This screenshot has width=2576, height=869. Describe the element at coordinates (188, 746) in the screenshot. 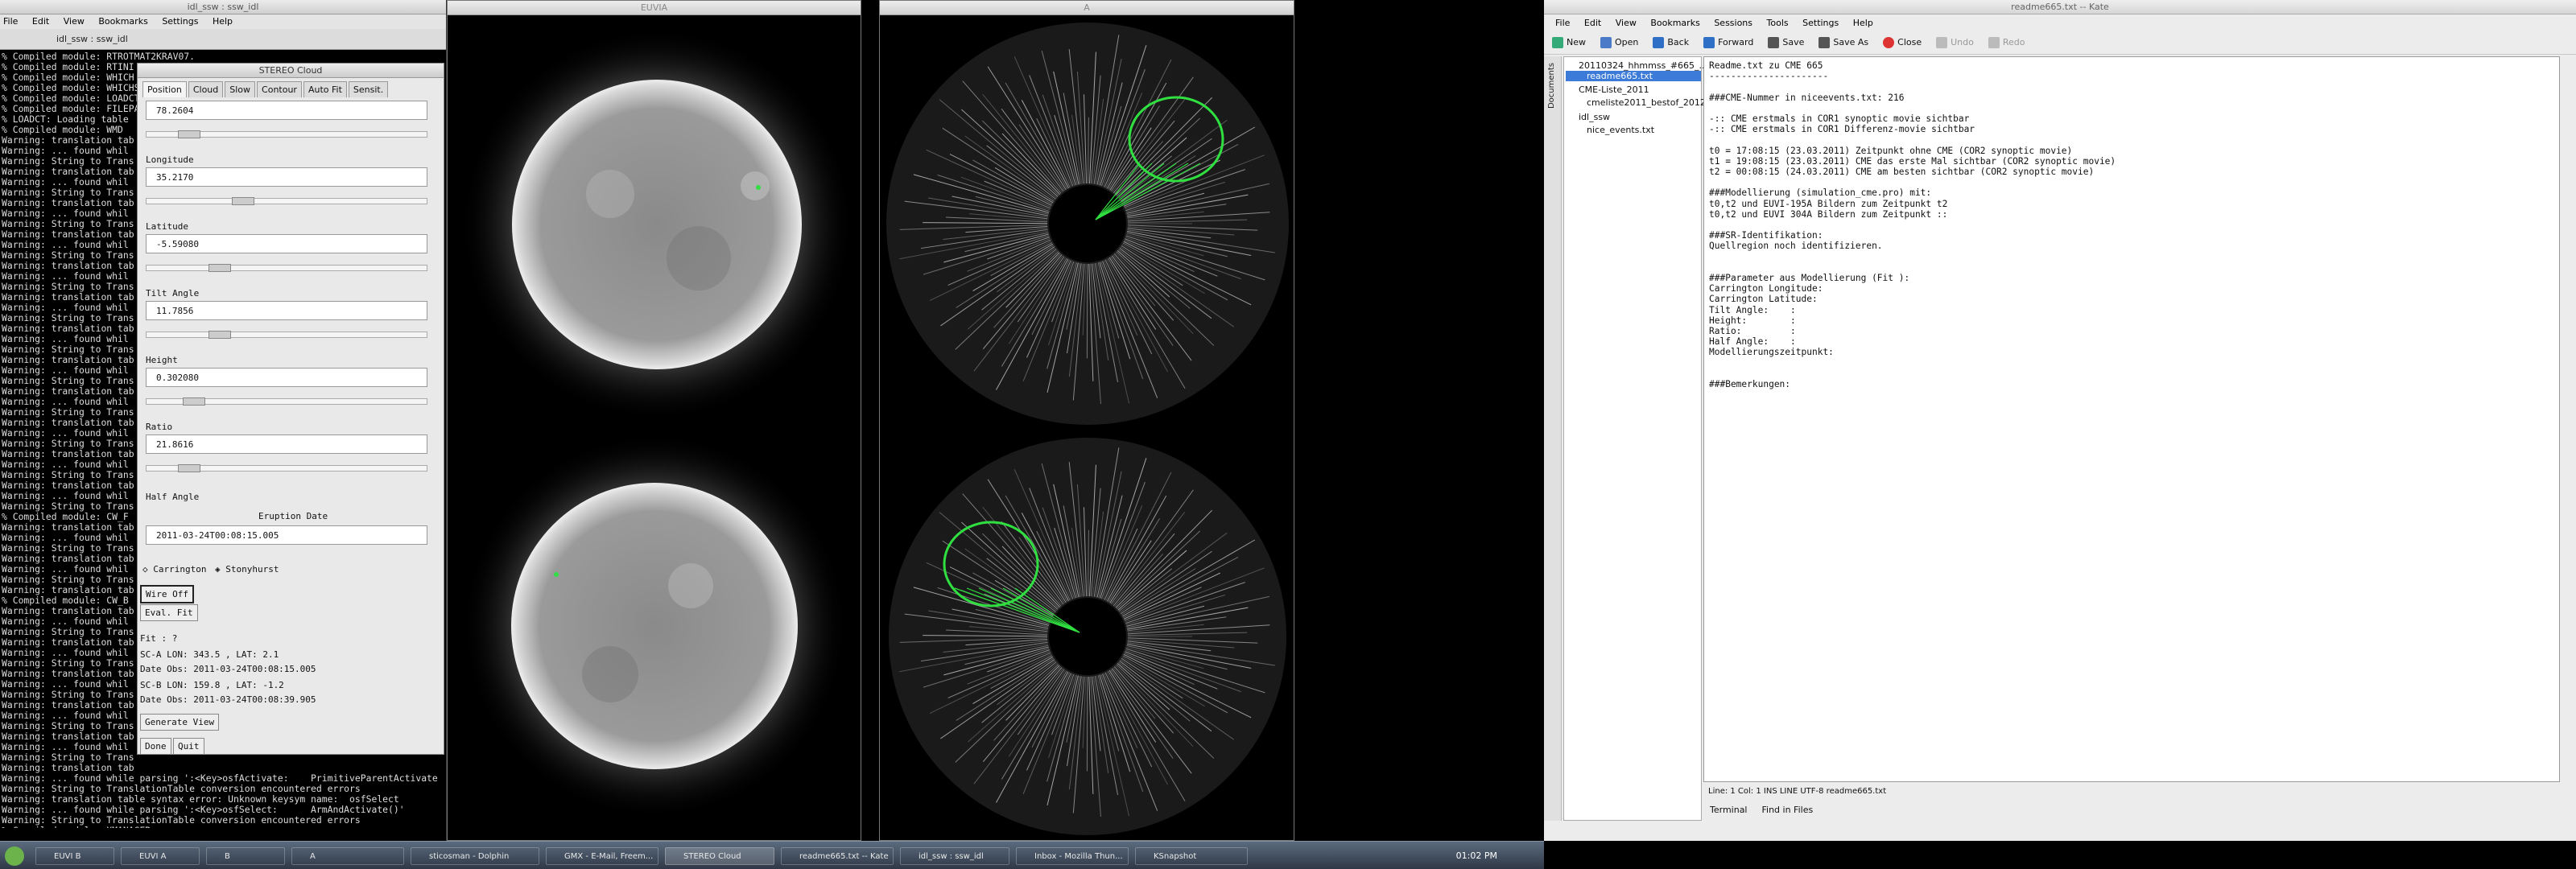

I see `quit-button: Quit` at that location.